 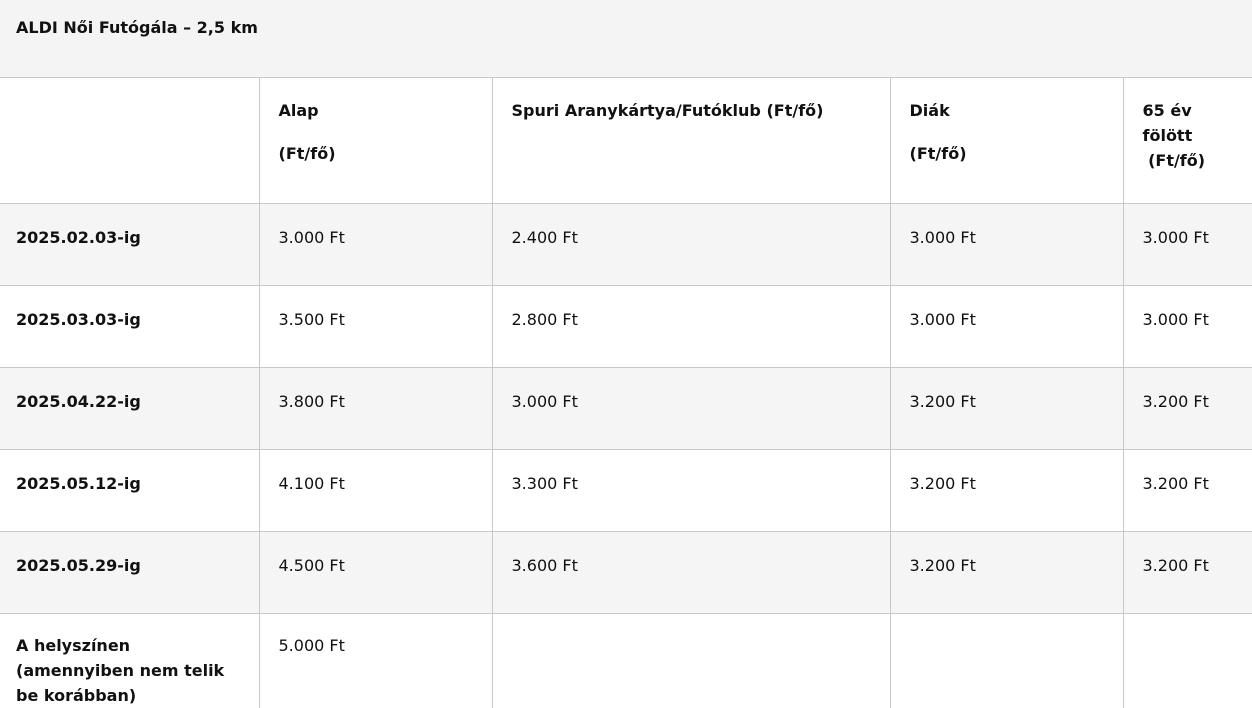 What do you see at coordinates (375, 408) in the screenshot?
I see `price-cell: 3.800 Ft` at bounding box center [375, 408].